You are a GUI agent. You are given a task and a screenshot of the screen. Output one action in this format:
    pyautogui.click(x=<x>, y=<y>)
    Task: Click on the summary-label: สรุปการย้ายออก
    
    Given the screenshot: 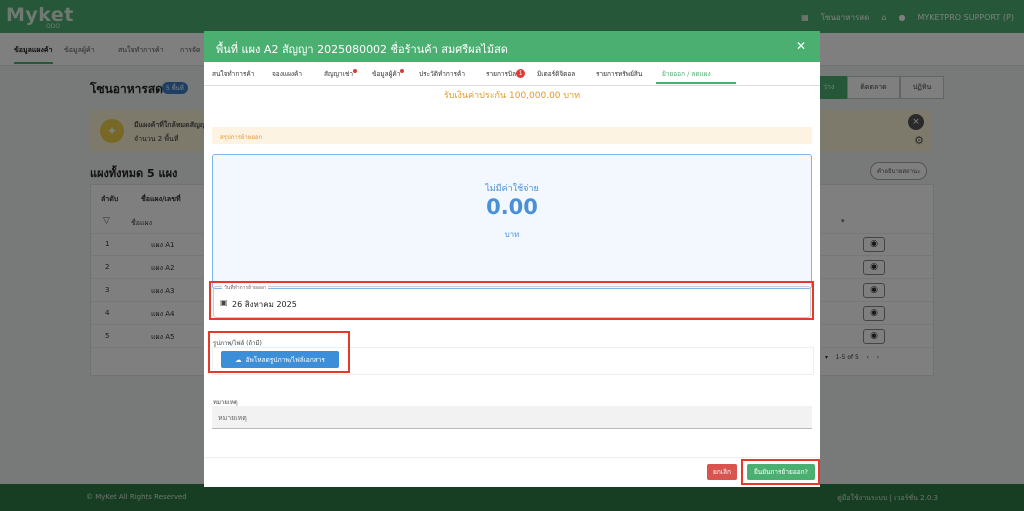 What is the action you would take?
    pyautogui.click(x=241, y=137)
    